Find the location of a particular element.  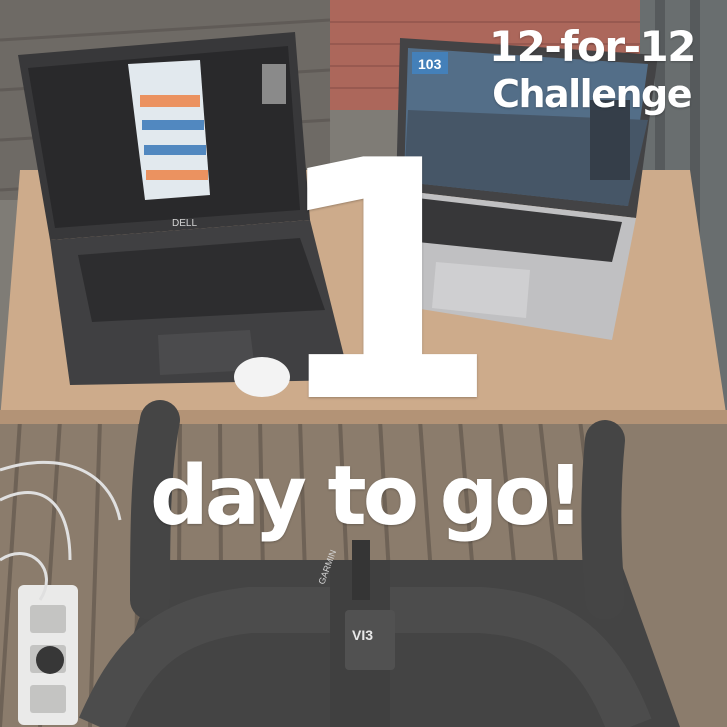

countdown-text: day to go! is located at coordinates (367, 496).